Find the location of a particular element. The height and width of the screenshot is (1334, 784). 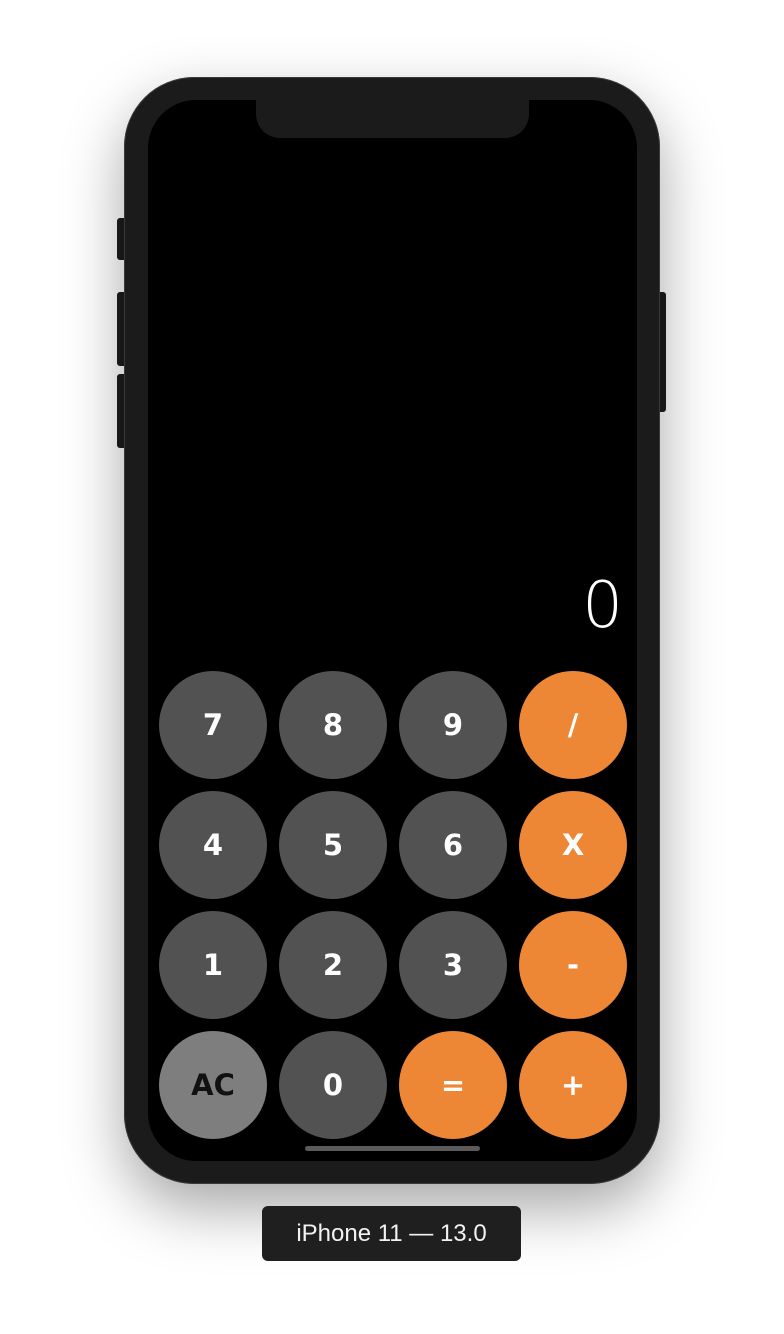

key-add: + is located at coordinates (573, 1085).